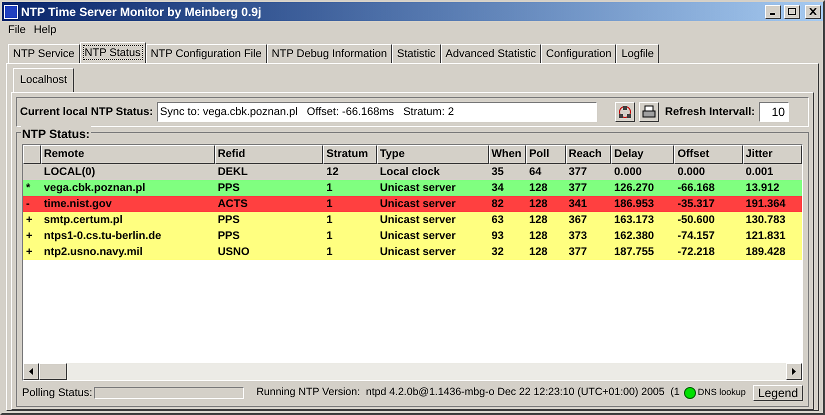 This screenshot has height=415, width=825. I want to click on table-cell-text: ntp2.usno.navy.mil, so click(93, 252).